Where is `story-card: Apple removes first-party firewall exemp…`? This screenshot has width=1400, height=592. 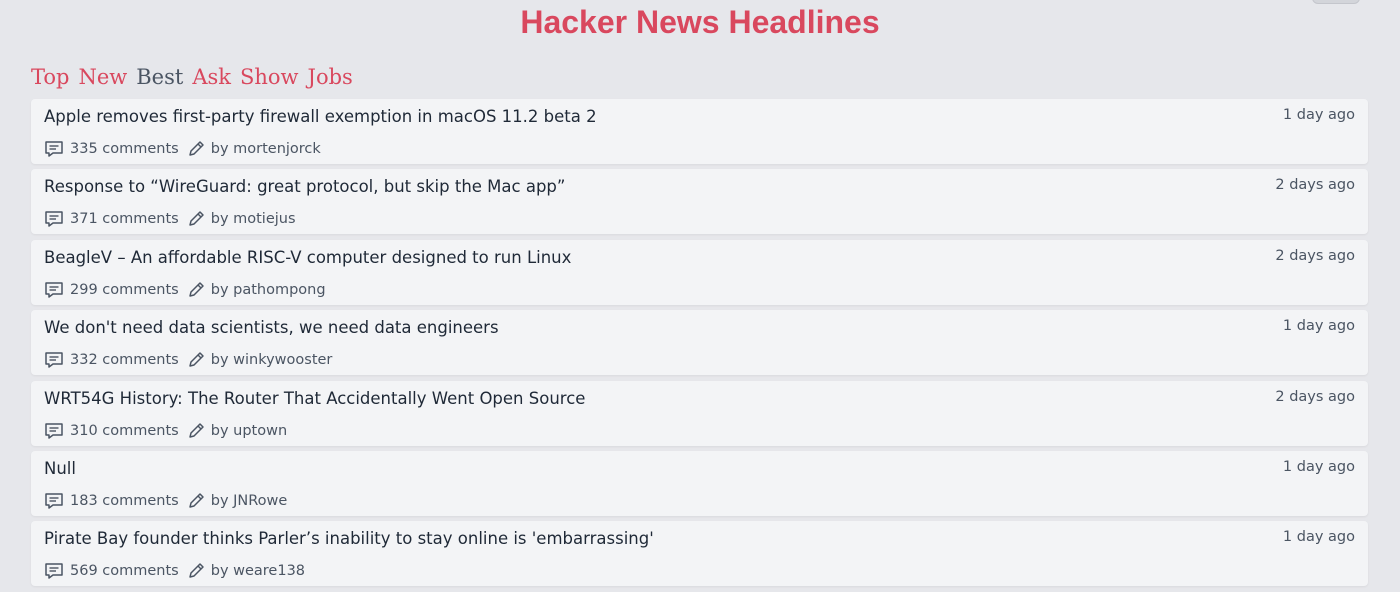
story-card: Apple removes first-party firewall exemp… is located at coordinates (699, 131).